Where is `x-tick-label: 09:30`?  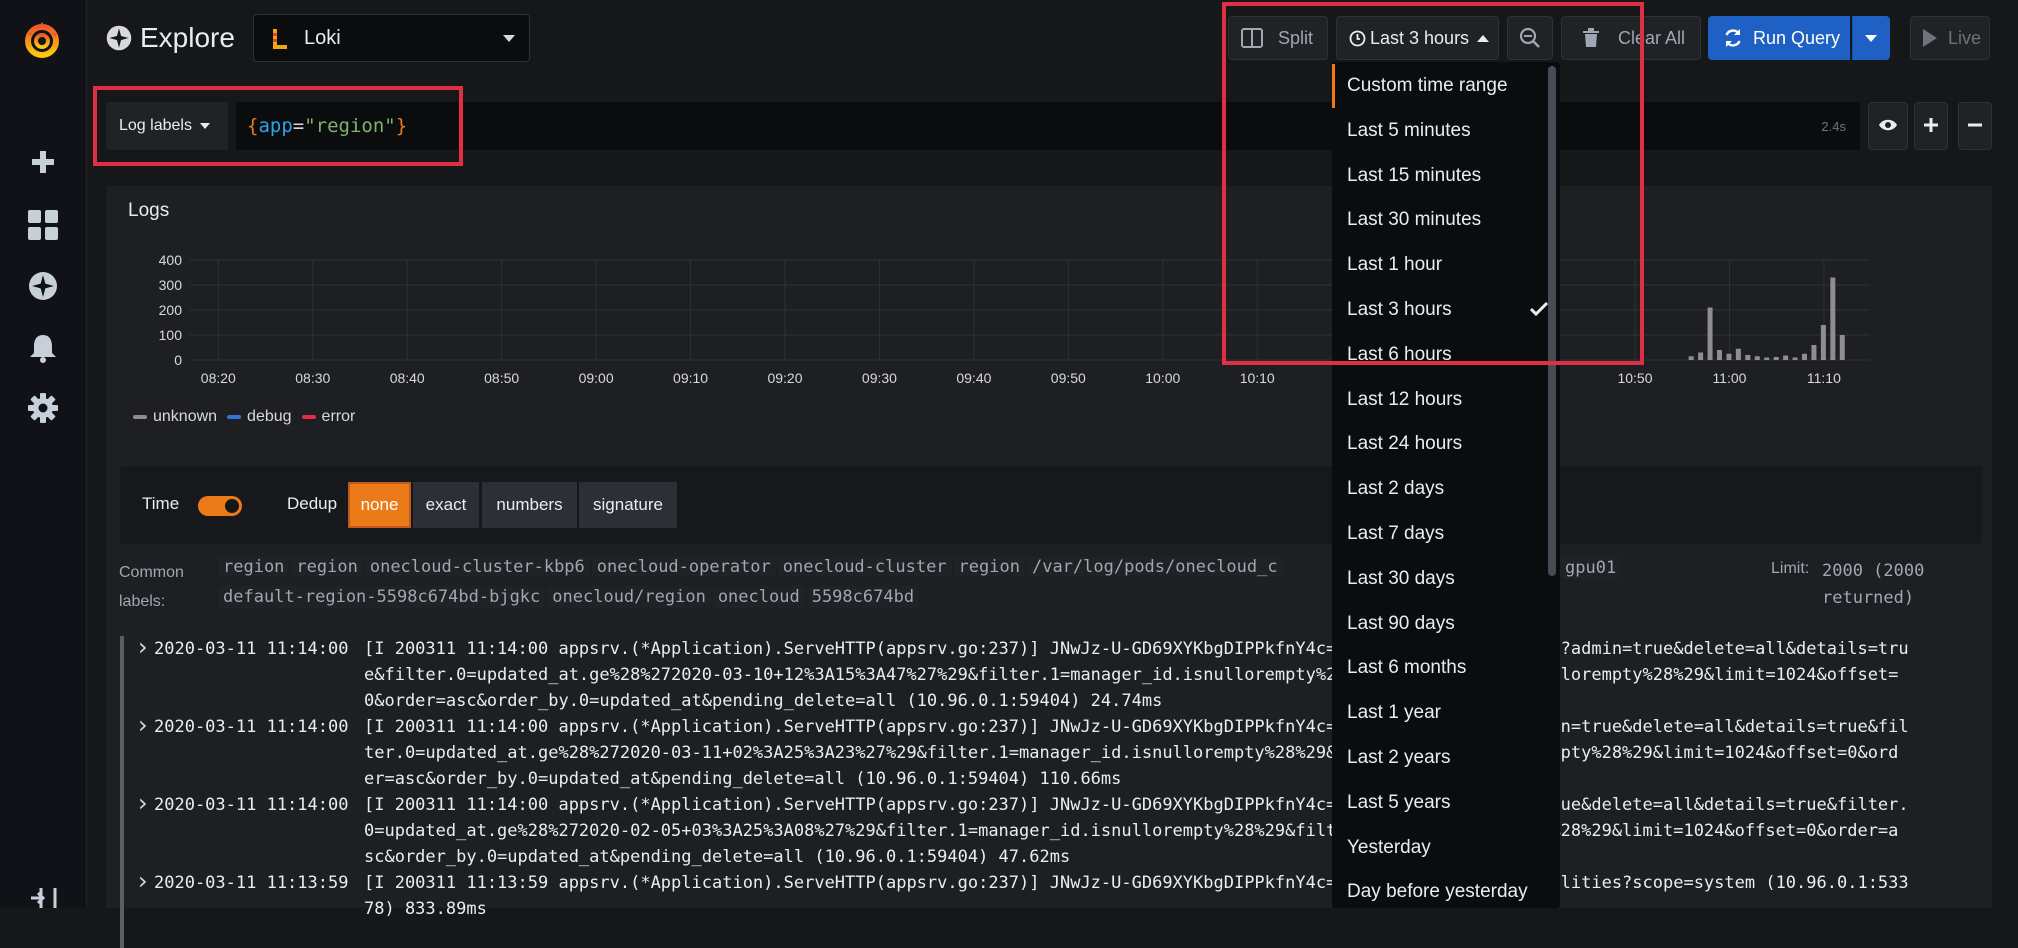 x-tick-label: 09:30 is located at coordinates (879, 378).